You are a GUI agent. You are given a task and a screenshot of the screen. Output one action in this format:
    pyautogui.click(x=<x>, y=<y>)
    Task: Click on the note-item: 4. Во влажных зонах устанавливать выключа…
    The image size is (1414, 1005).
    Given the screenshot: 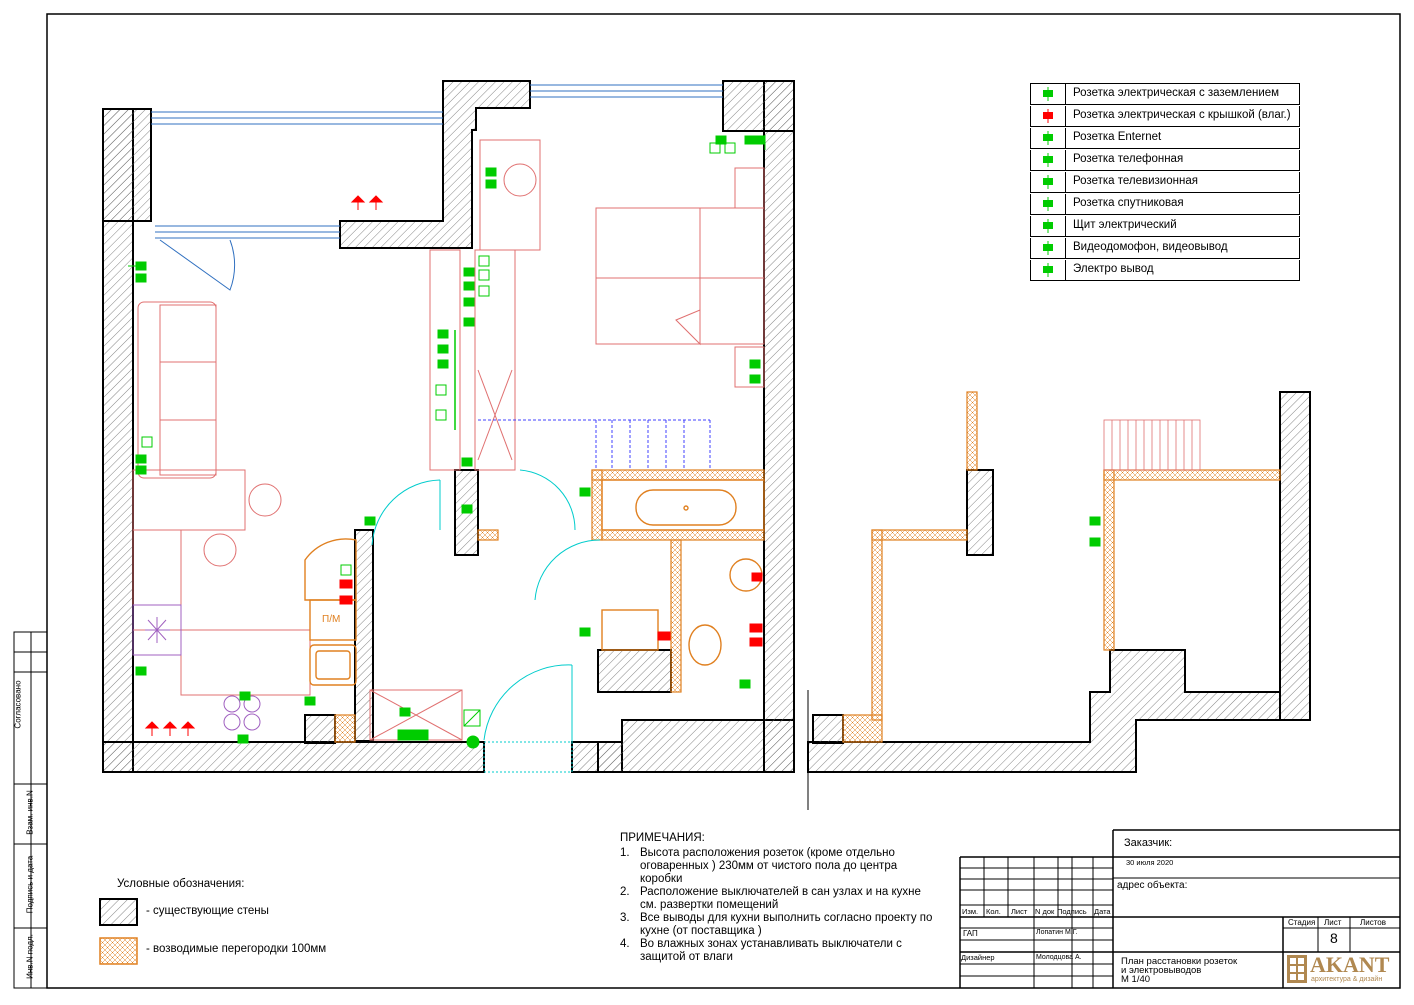 What is the action you would take?
    pyautogui.click(x=780, y=951)
    